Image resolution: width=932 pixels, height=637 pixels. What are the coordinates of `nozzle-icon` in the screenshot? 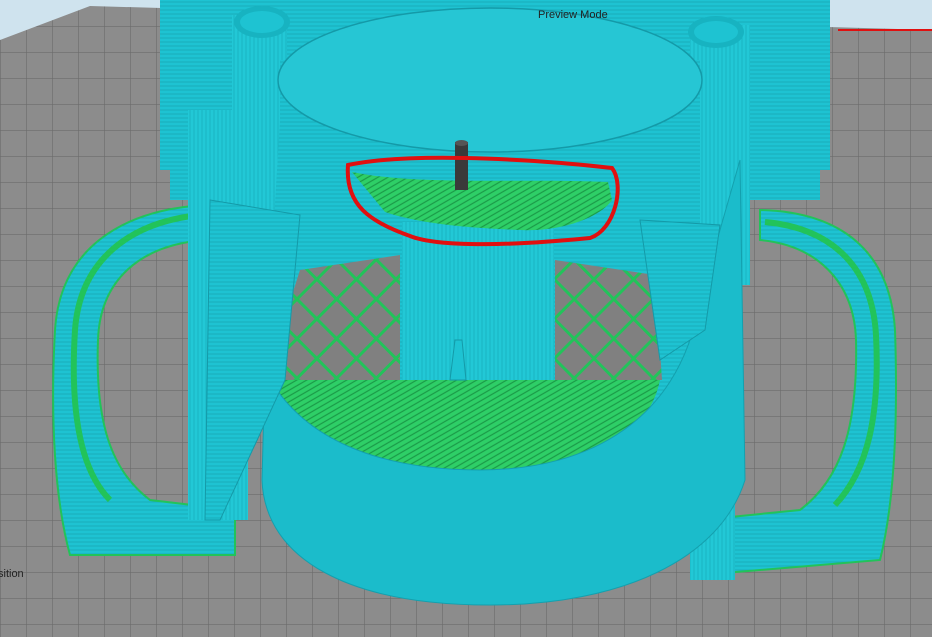 It's located at (461, 165).